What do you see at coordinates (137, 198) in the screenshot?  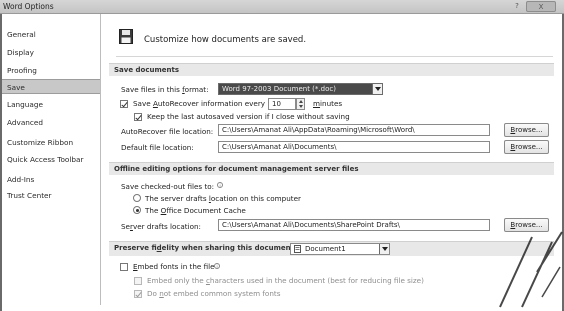 I see `radio-server-drafts` at bounding box center [137, 198].